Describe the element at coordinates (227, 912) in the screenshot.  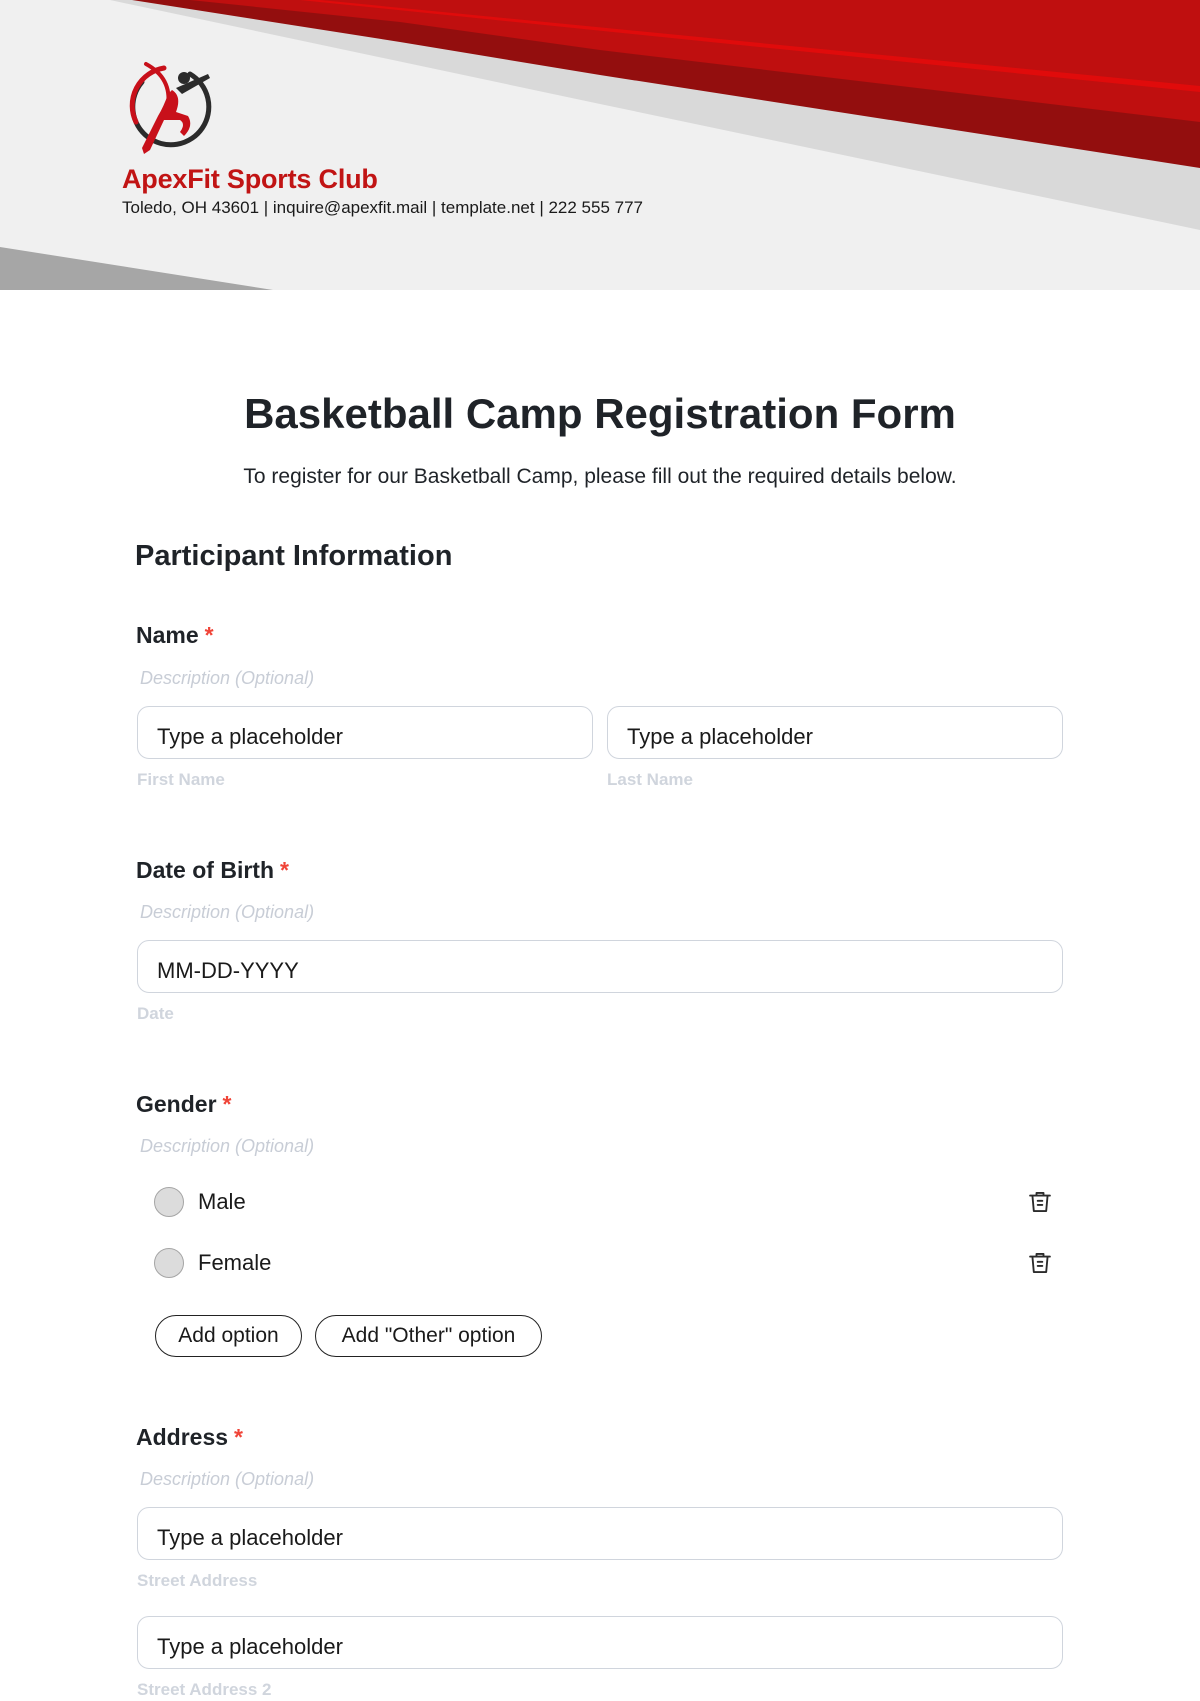
I see `dob-description: Description (Optional)` at that location.